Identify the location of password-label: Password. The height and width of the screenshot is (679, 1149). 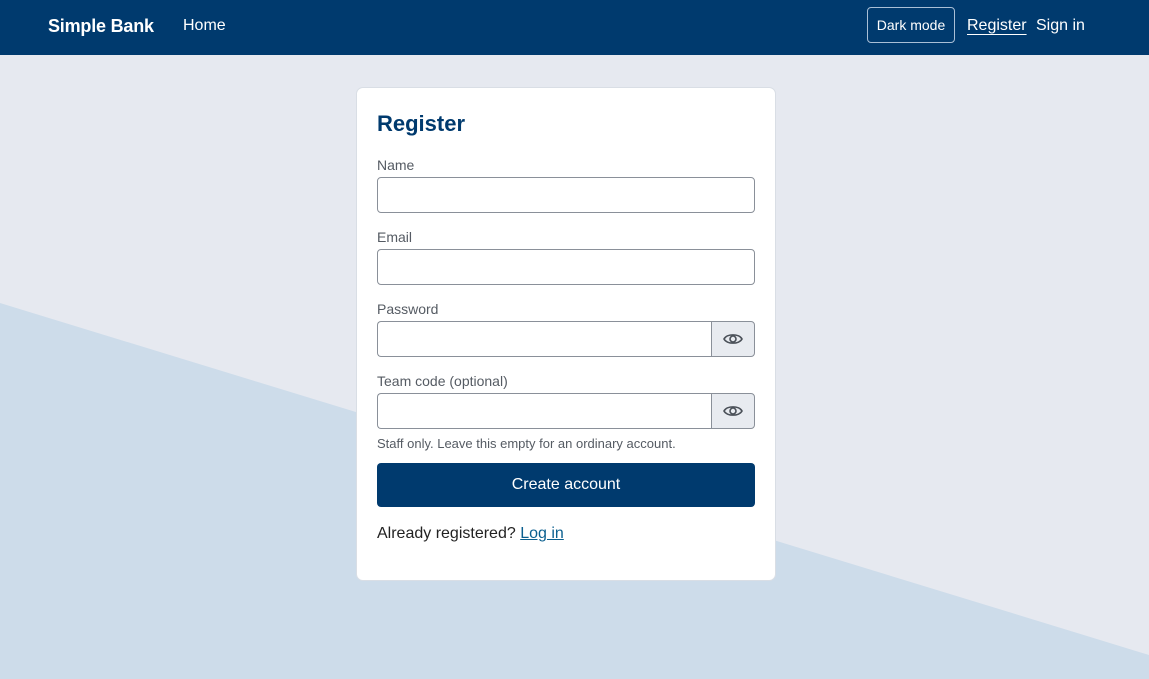
(408, 309).